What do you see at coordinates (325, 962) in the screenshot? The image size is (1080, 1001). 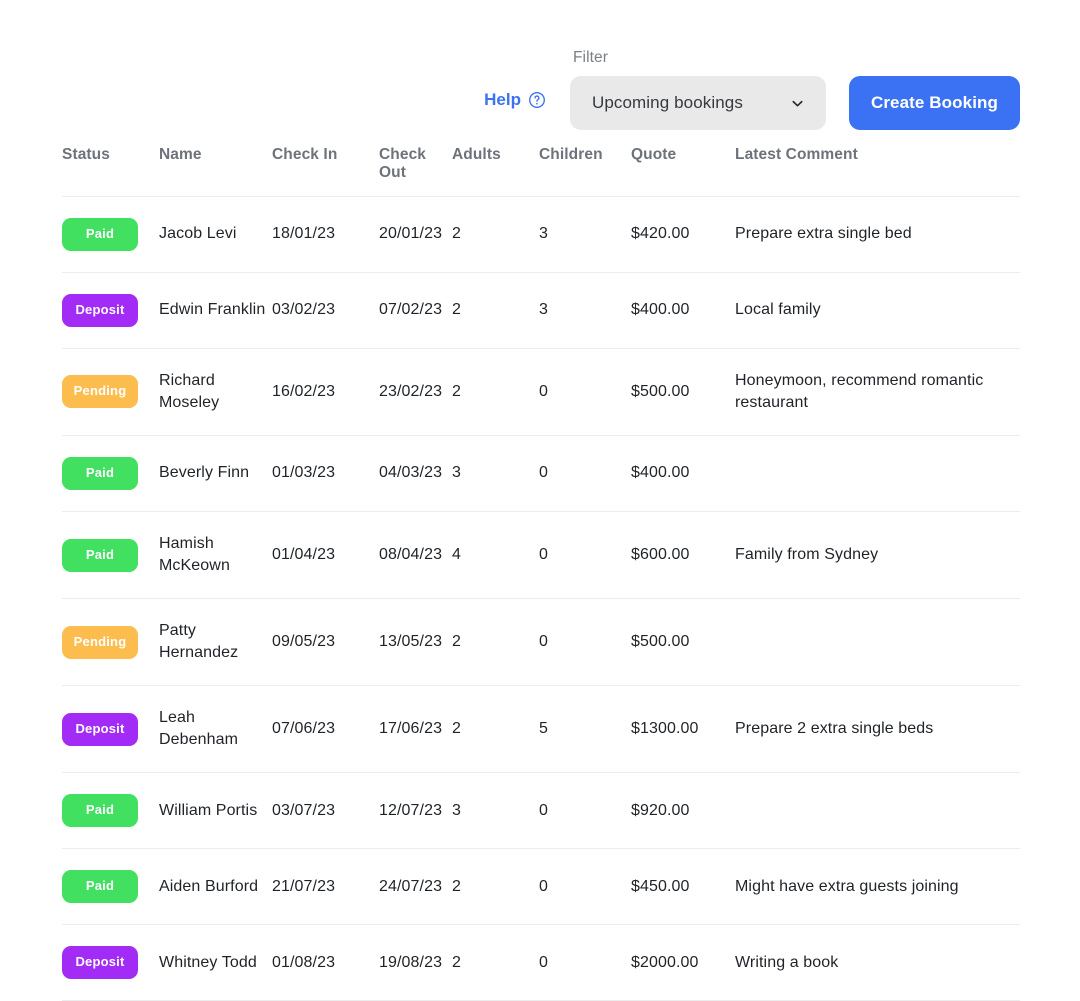 I see `cell-check-in: 01/08/23` at bounding box center [325, 962].